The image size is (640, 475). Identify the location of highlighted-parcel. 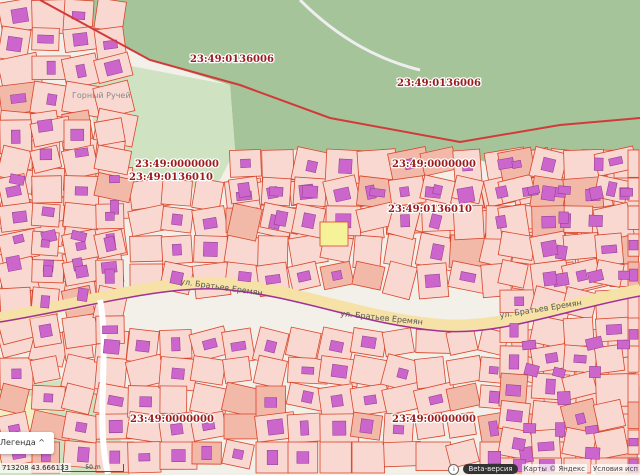
(334, 234).